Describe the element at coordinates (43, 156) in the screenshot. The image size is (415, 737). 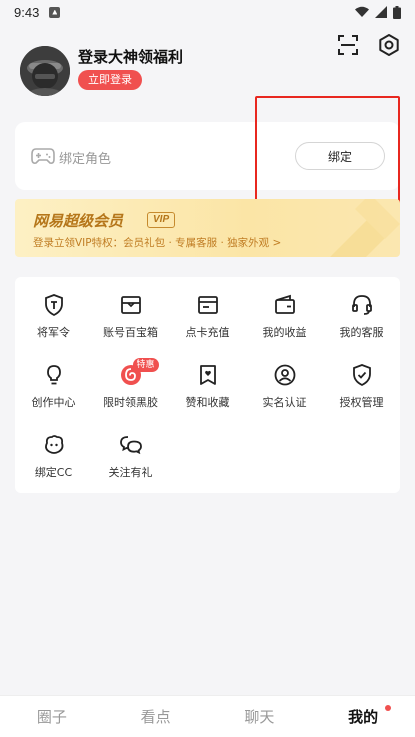
I see `gamepad-icon` at that location.